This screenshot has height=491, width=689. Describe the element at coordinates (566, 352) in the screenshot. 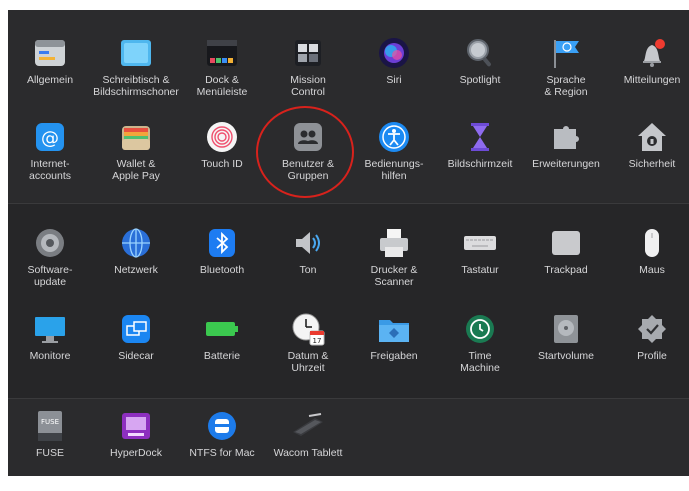

I see `pref-startvolume: Startvolume` at that location.